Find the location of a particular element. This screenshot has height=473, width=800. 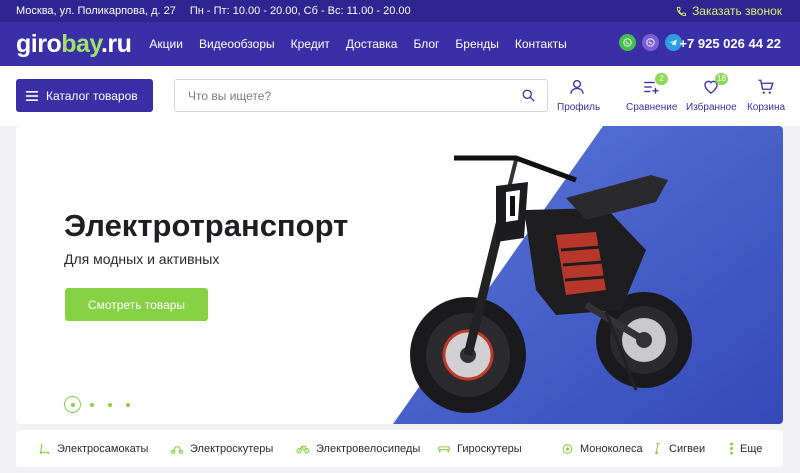

menu-icon is located at coordinates (32, 95).